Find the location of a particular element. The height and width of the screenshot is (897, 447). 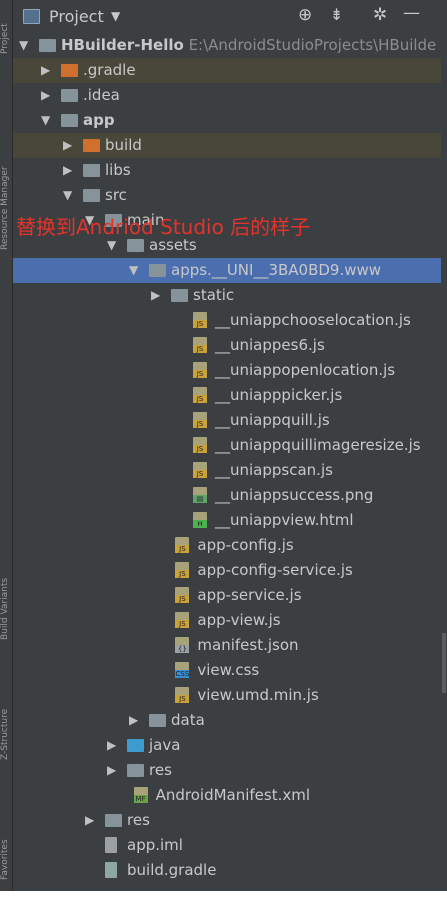

gradle-file-icon is located at coordinates (111, 870).